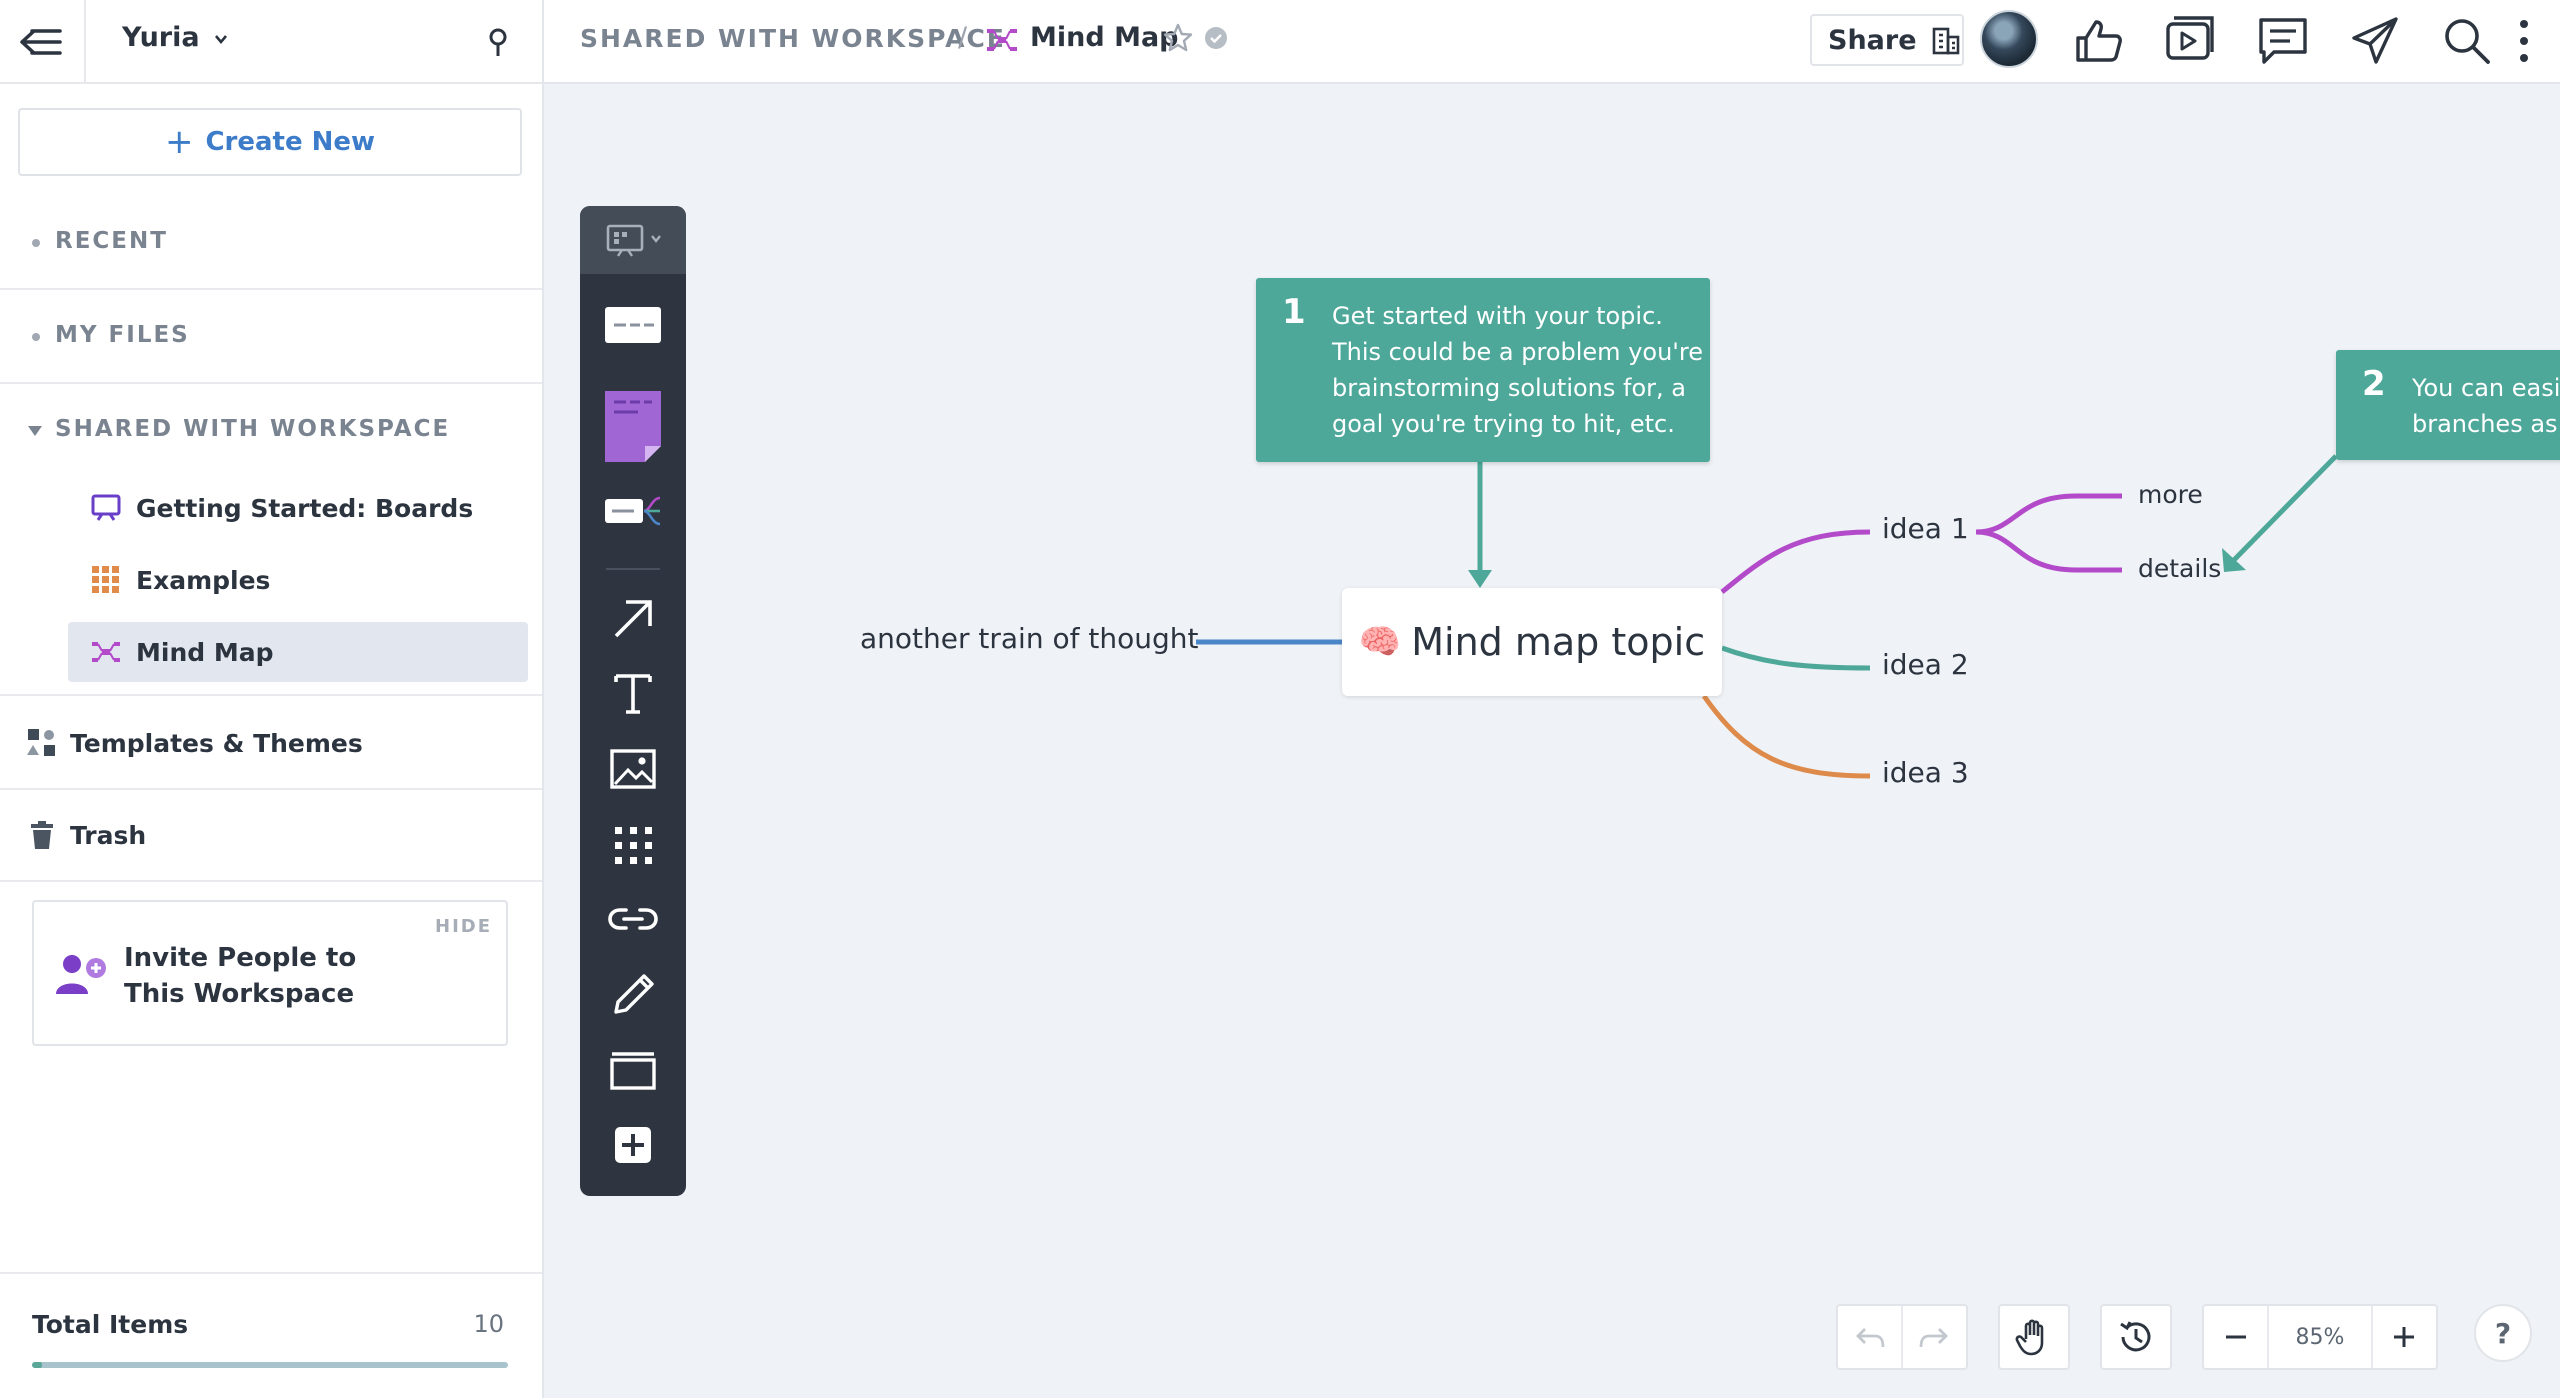 This screenshot has height=1398, width=2560. What do you see at coordinates (1786, 736) in the screenshot?
I see `connector-idea3` at bounding box center [1786, 736].